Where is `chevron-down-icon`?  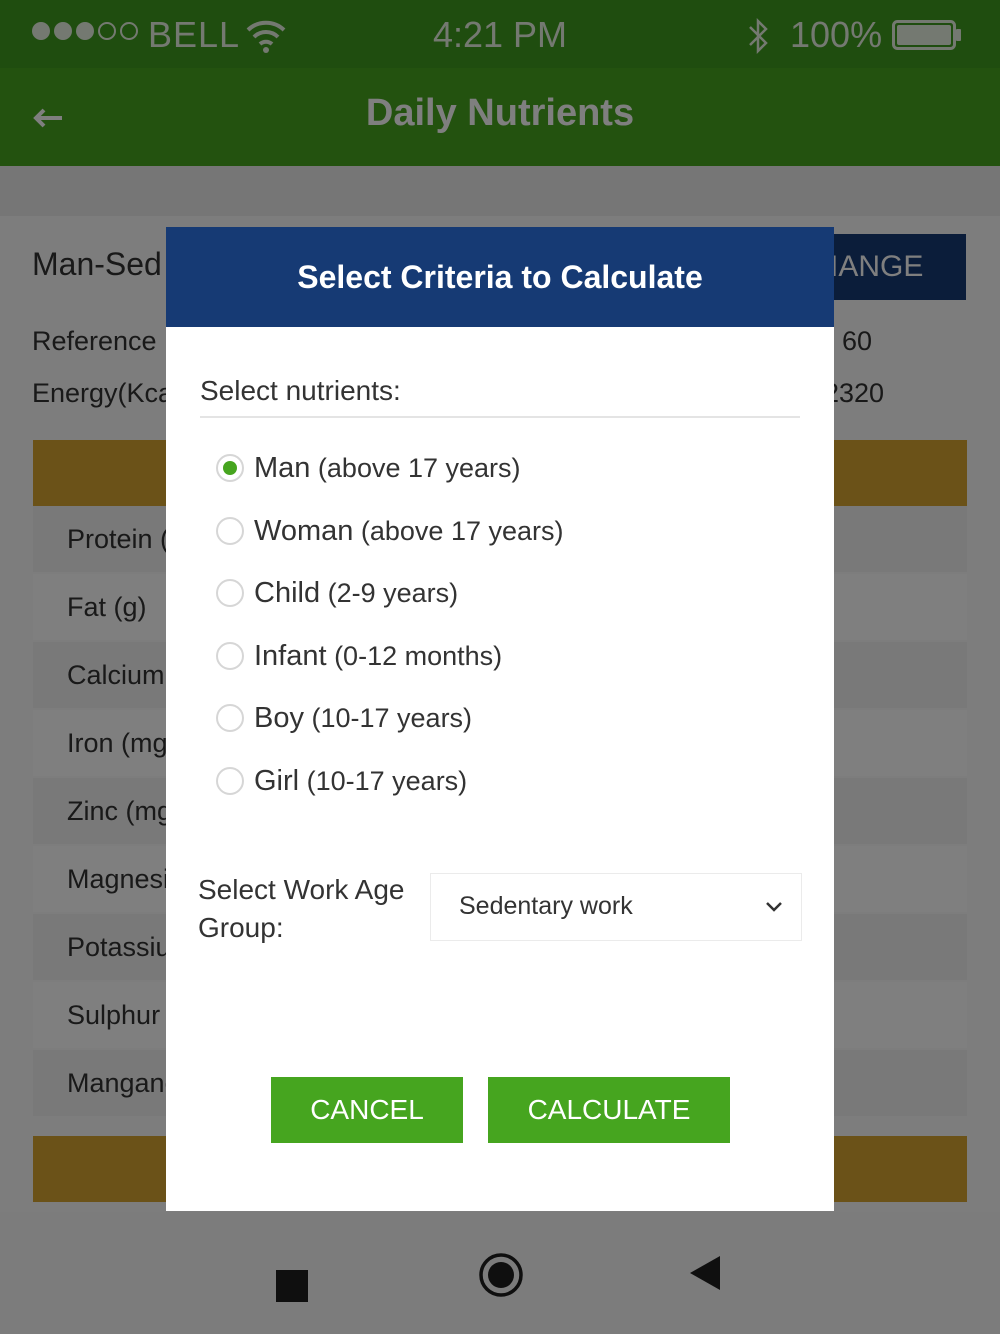 chevron-down-icon is located at coordinates (774, 907).